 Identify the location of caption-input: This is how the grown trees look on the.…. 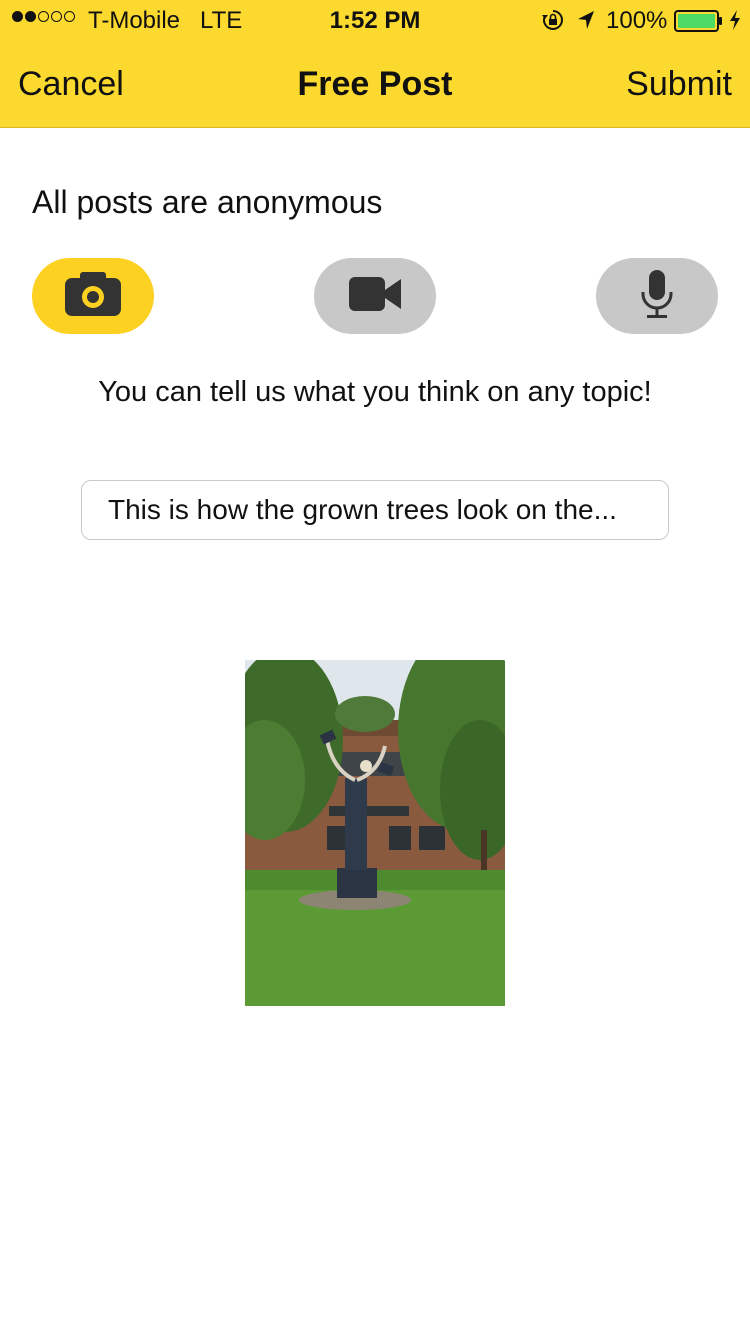
(375, 510).